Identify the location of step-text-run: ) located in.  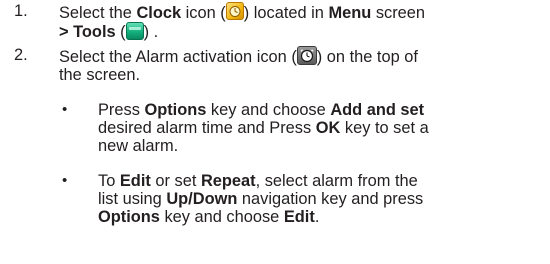
(286, 13).